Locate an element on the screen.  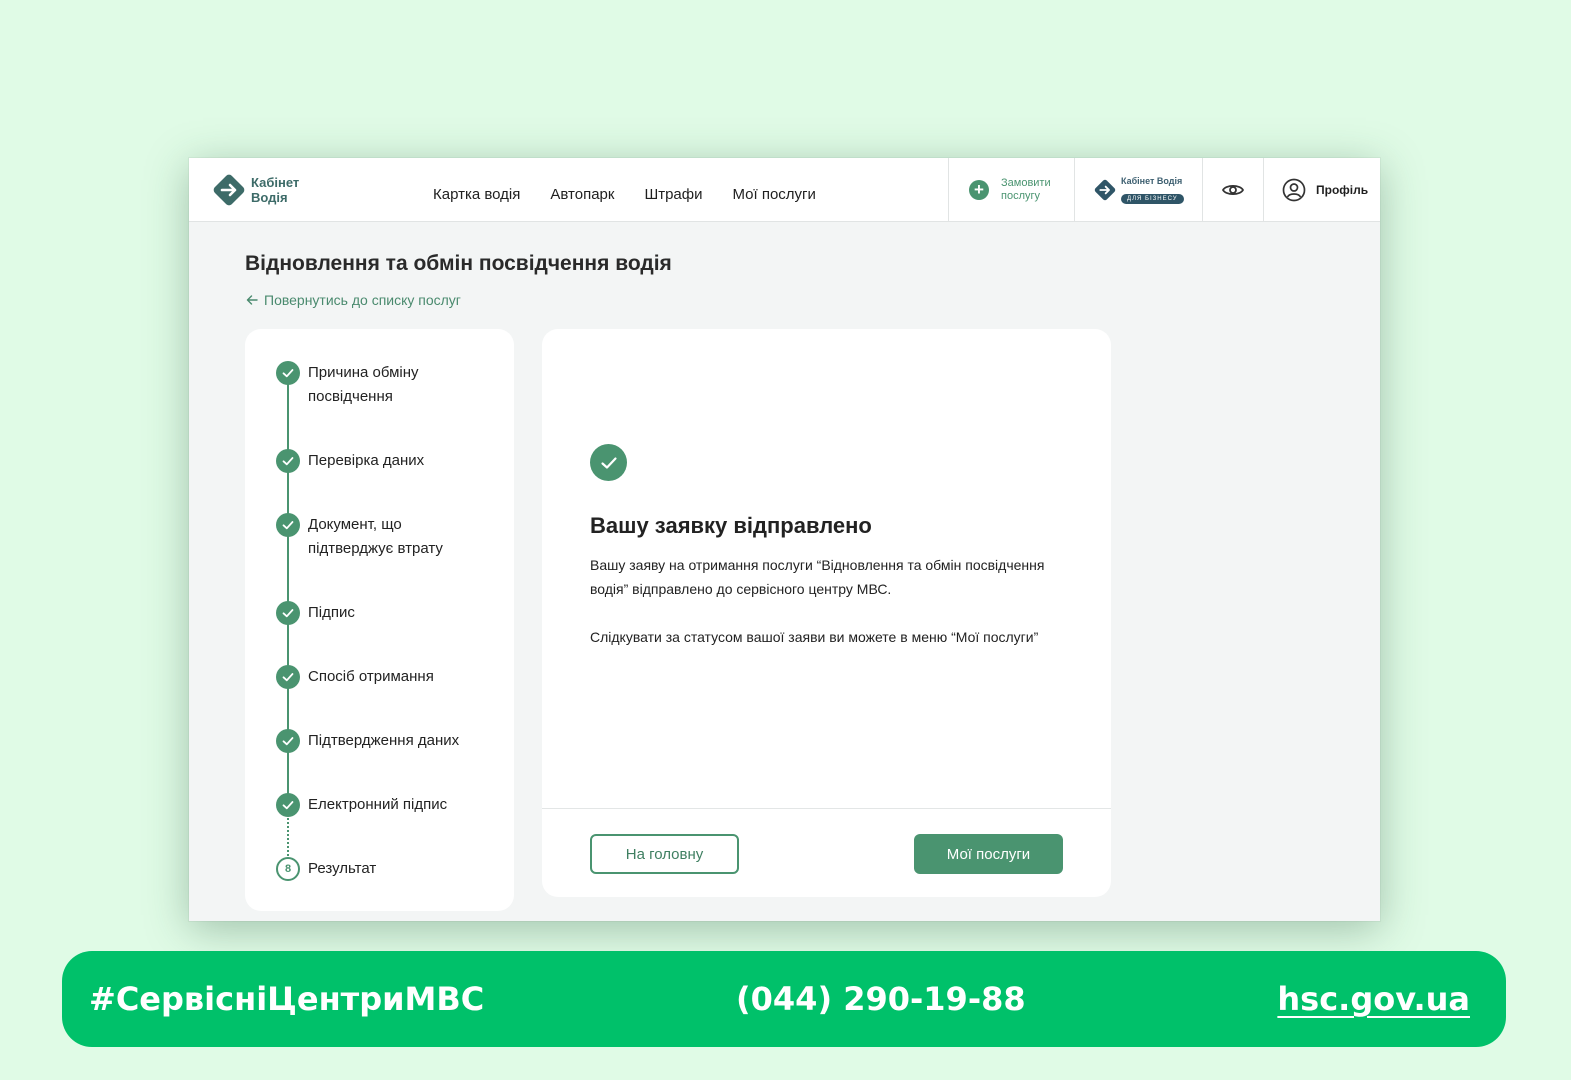
logo-text-line1: Кабінет is located at coordinates (275, 182).